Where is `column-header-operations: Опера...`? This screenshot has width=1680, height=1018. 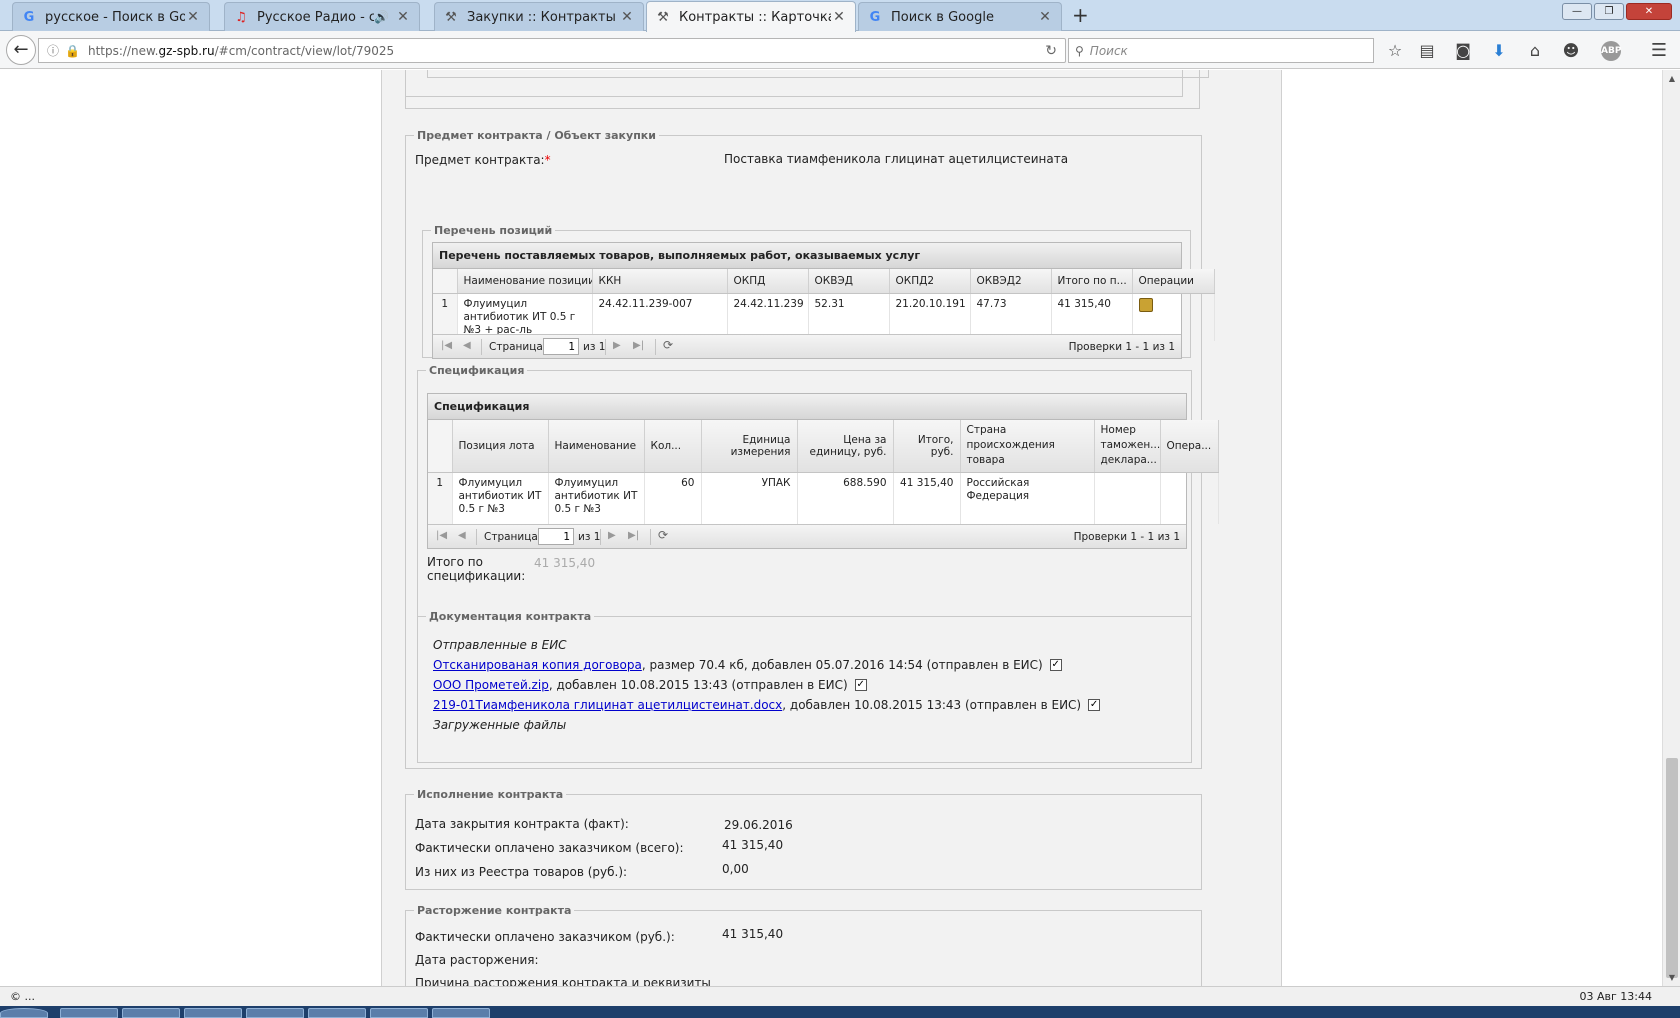
column-header-operations: Опера... is located at coordinates (1189, 446).